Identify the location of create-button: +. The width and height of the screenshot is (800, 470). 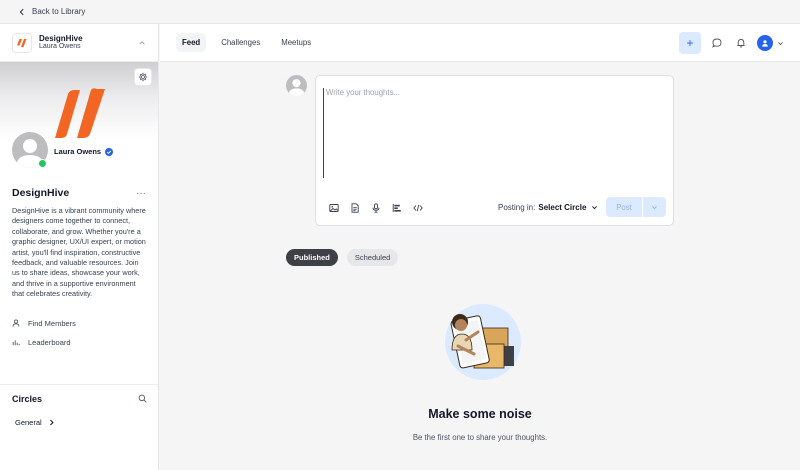
(690, 43).